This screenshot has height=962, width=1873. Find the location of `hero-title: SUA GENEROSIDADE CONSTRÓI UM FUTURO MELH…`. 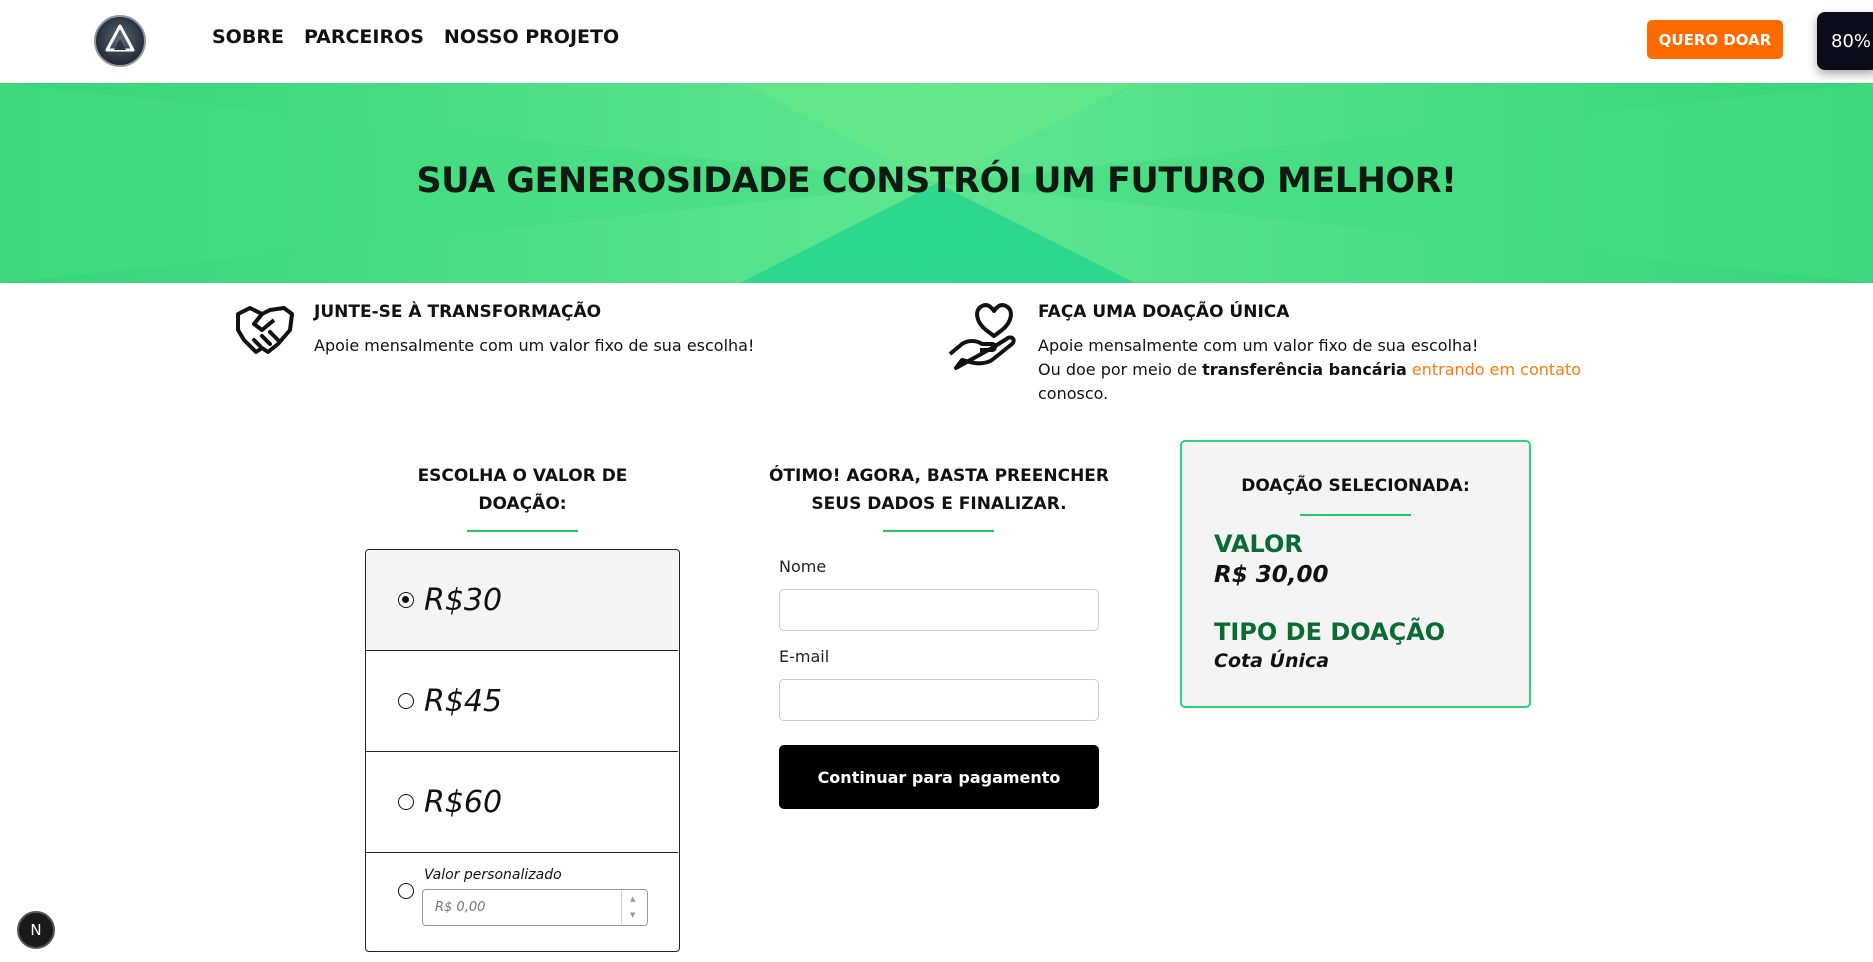

hero-title: SUA GENEROSIDADE CONSTRÓI UM FUTURO MELH… is located at coordinates (936, 181).